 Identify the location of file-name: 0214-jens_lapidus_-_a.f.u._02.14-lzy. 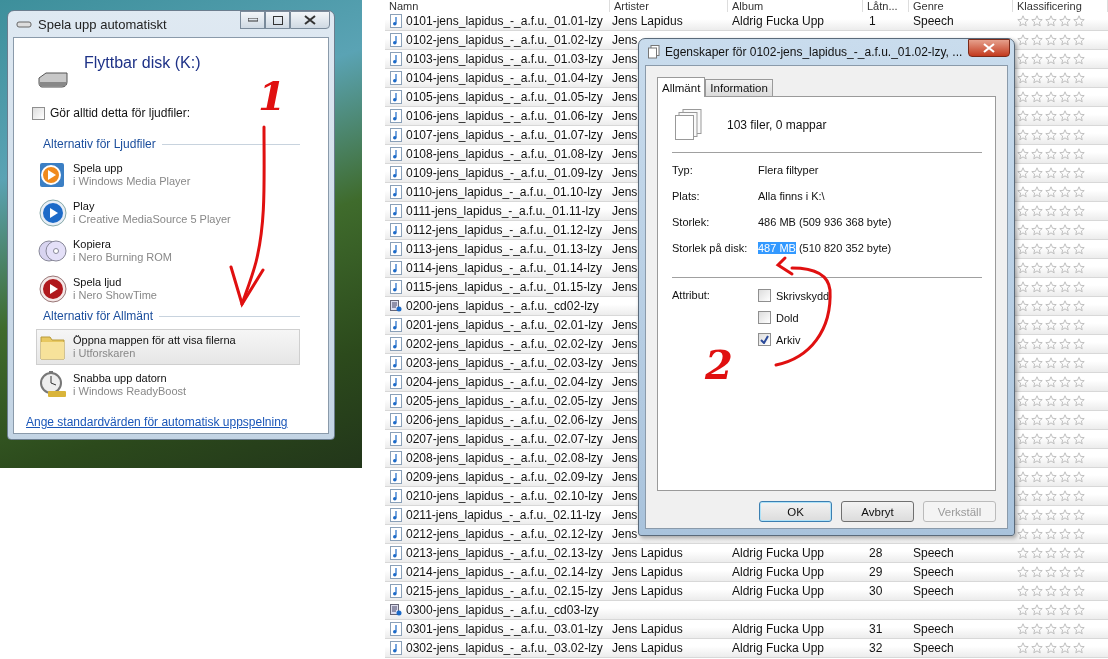
(504, 572).